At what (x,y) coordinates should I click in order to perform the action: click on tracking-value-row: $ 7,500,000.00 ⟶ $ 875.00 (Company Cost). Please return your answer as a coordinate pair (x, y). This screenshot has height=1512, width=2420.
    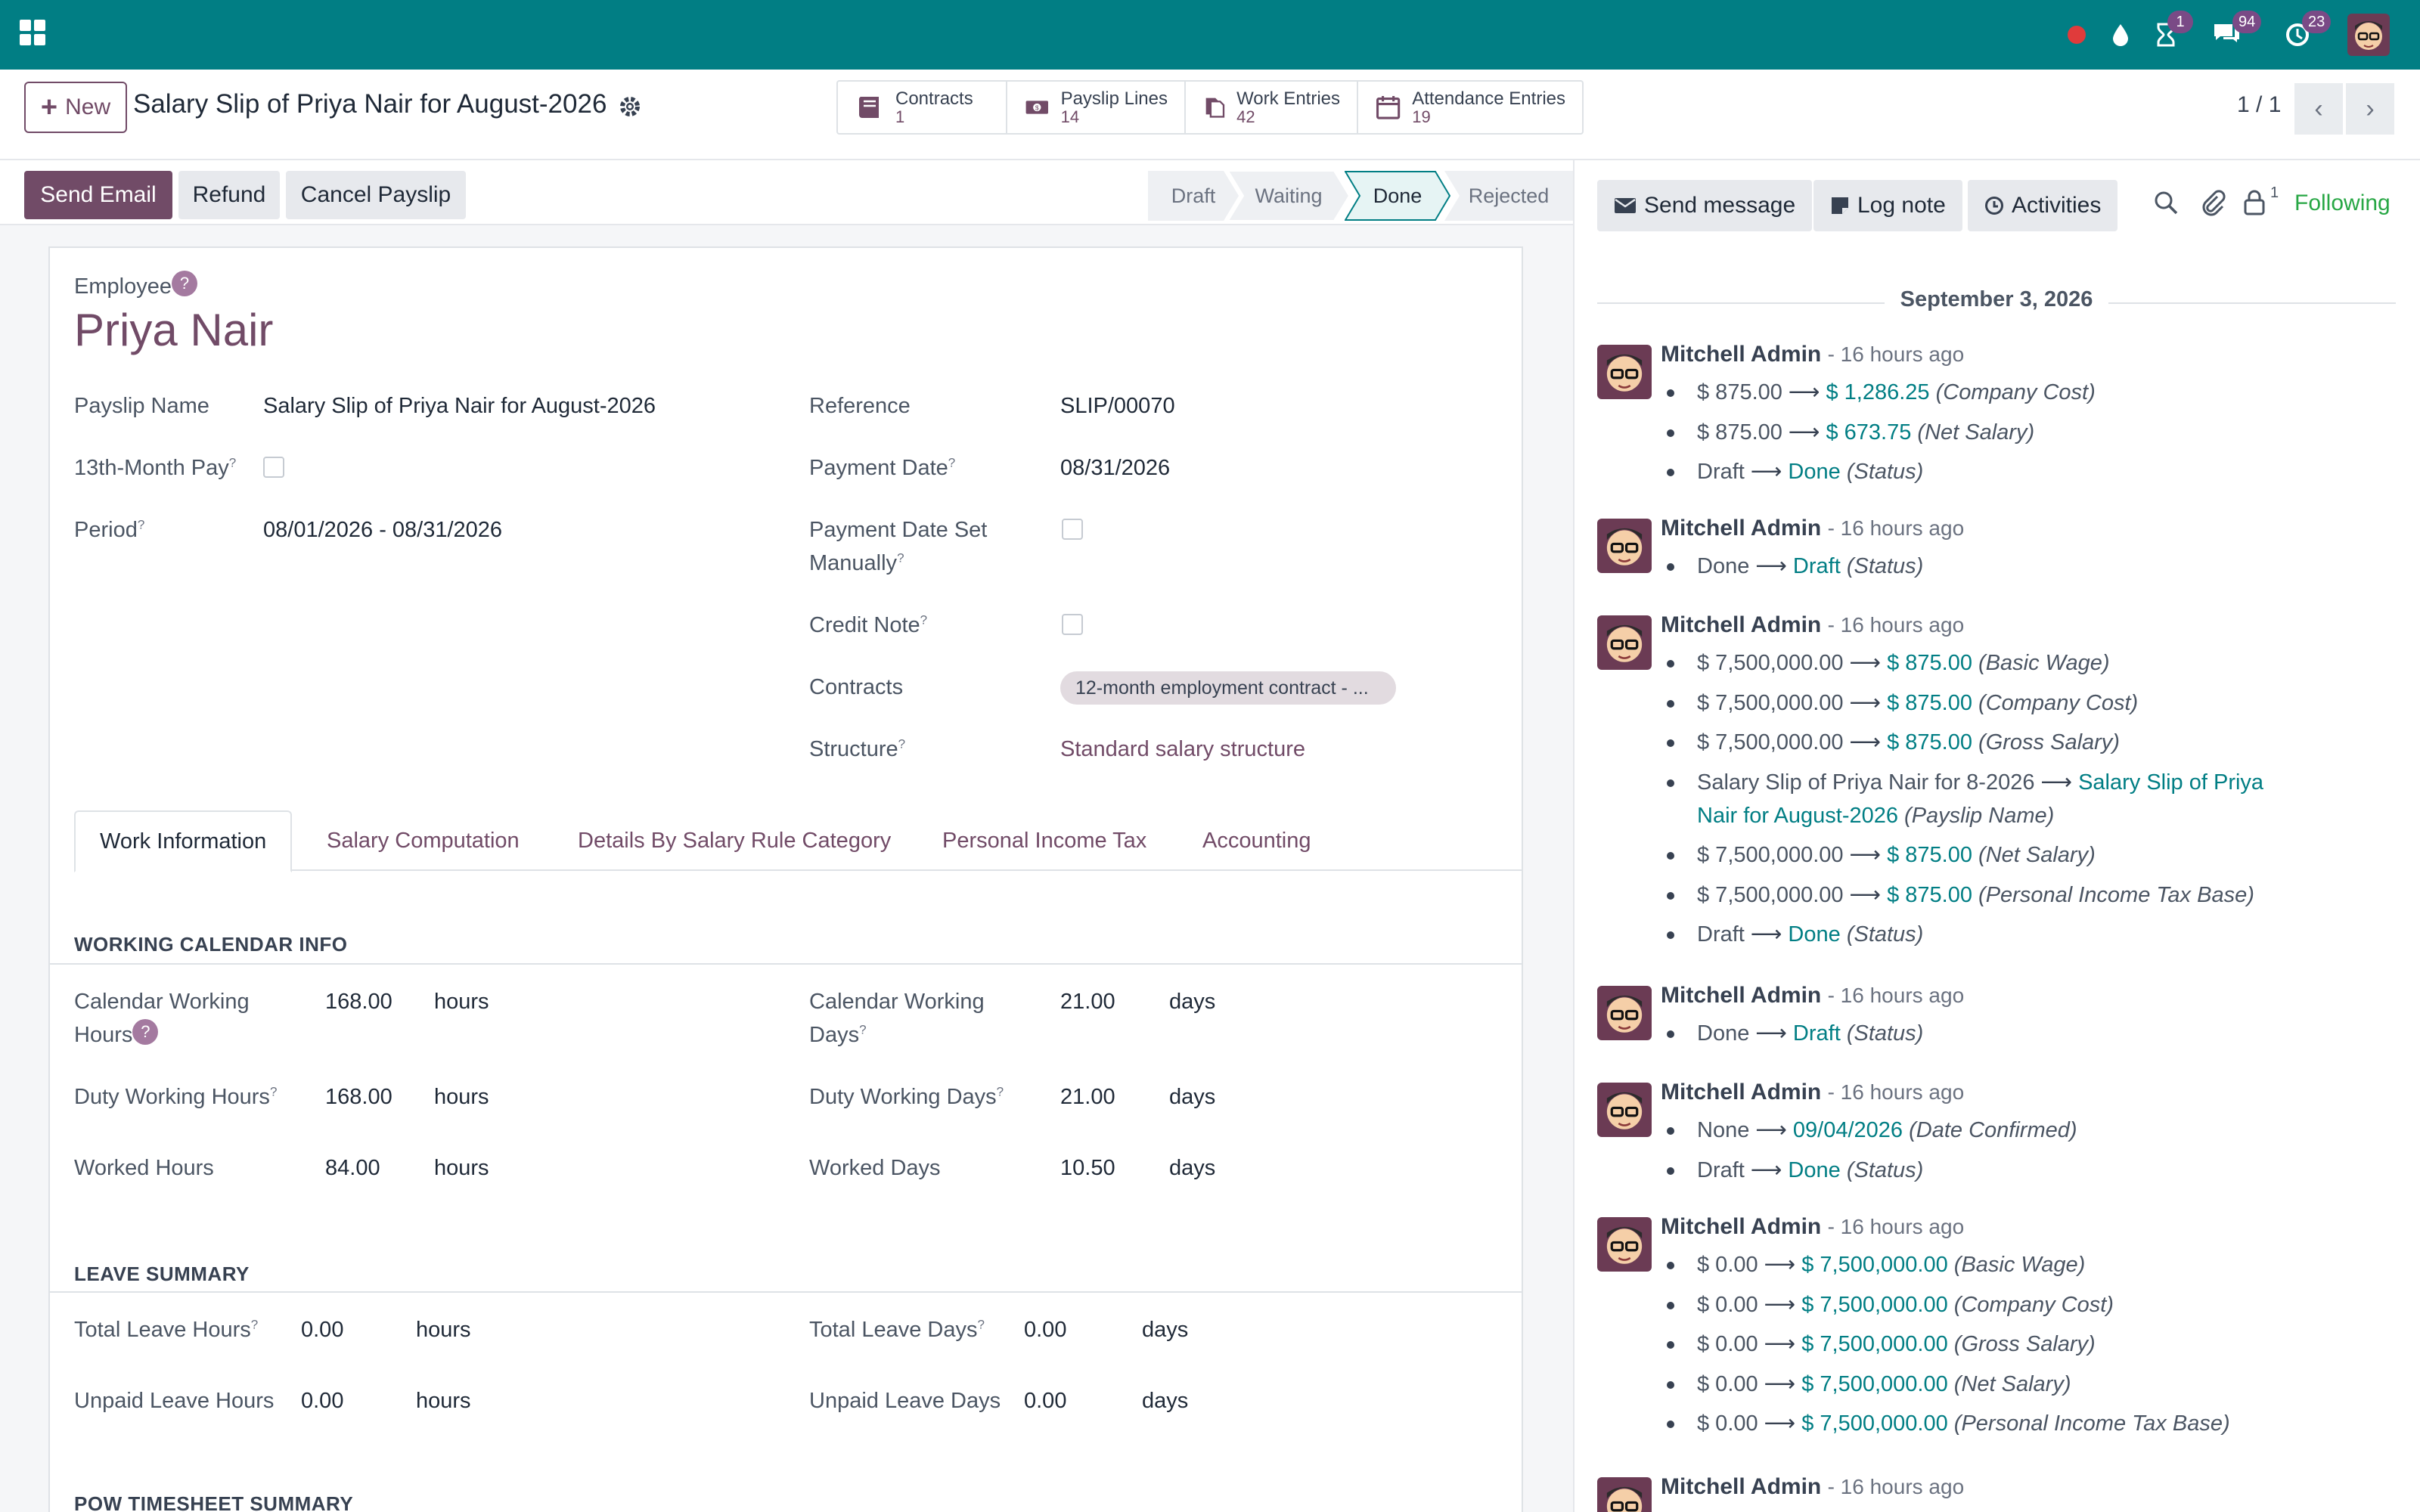
    Looking at the image, I should click on (1899, 703).